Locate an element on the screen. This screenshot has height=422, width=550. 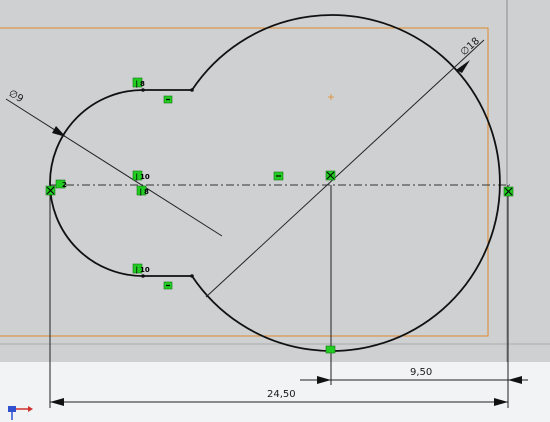
relation-center-b-index: 8 is located at coordinates (146, 192).